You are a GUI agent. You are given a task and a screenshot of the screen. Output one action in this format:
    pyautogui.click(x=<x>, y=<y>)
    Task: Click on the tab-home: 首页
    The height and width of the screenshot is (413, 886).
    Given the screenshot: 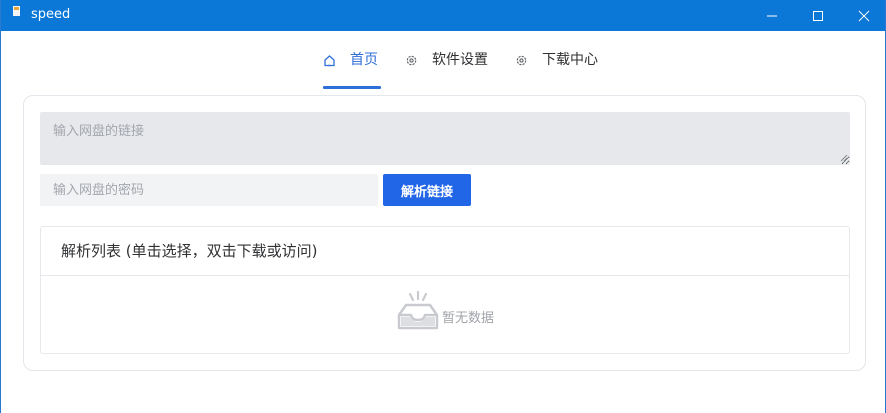 What is the action you would take?
    pyautogui.click(x=352, y=67)
    